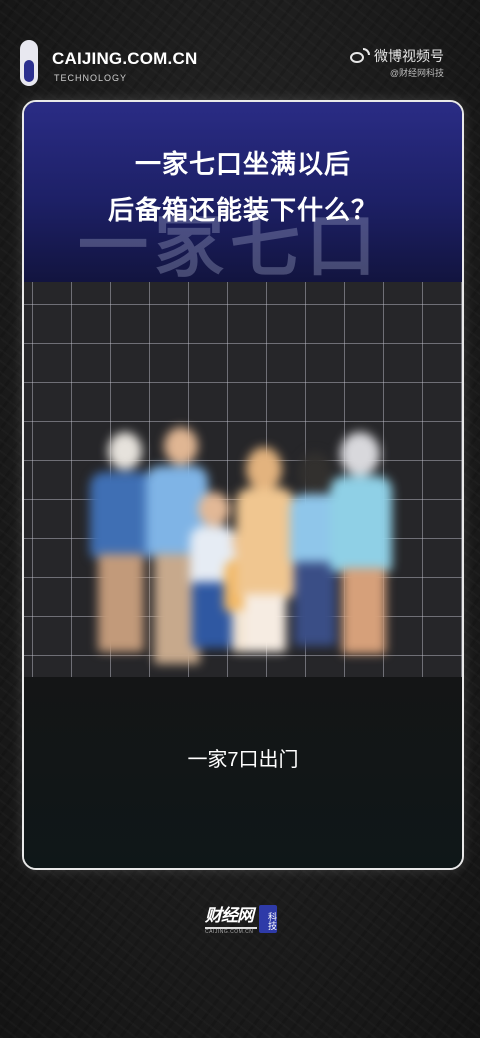  What do you see at coordinates (409, 56) in the screenshot?
I see `weibo-platform-label: 微博视频号` at bounding box center [409, 56].